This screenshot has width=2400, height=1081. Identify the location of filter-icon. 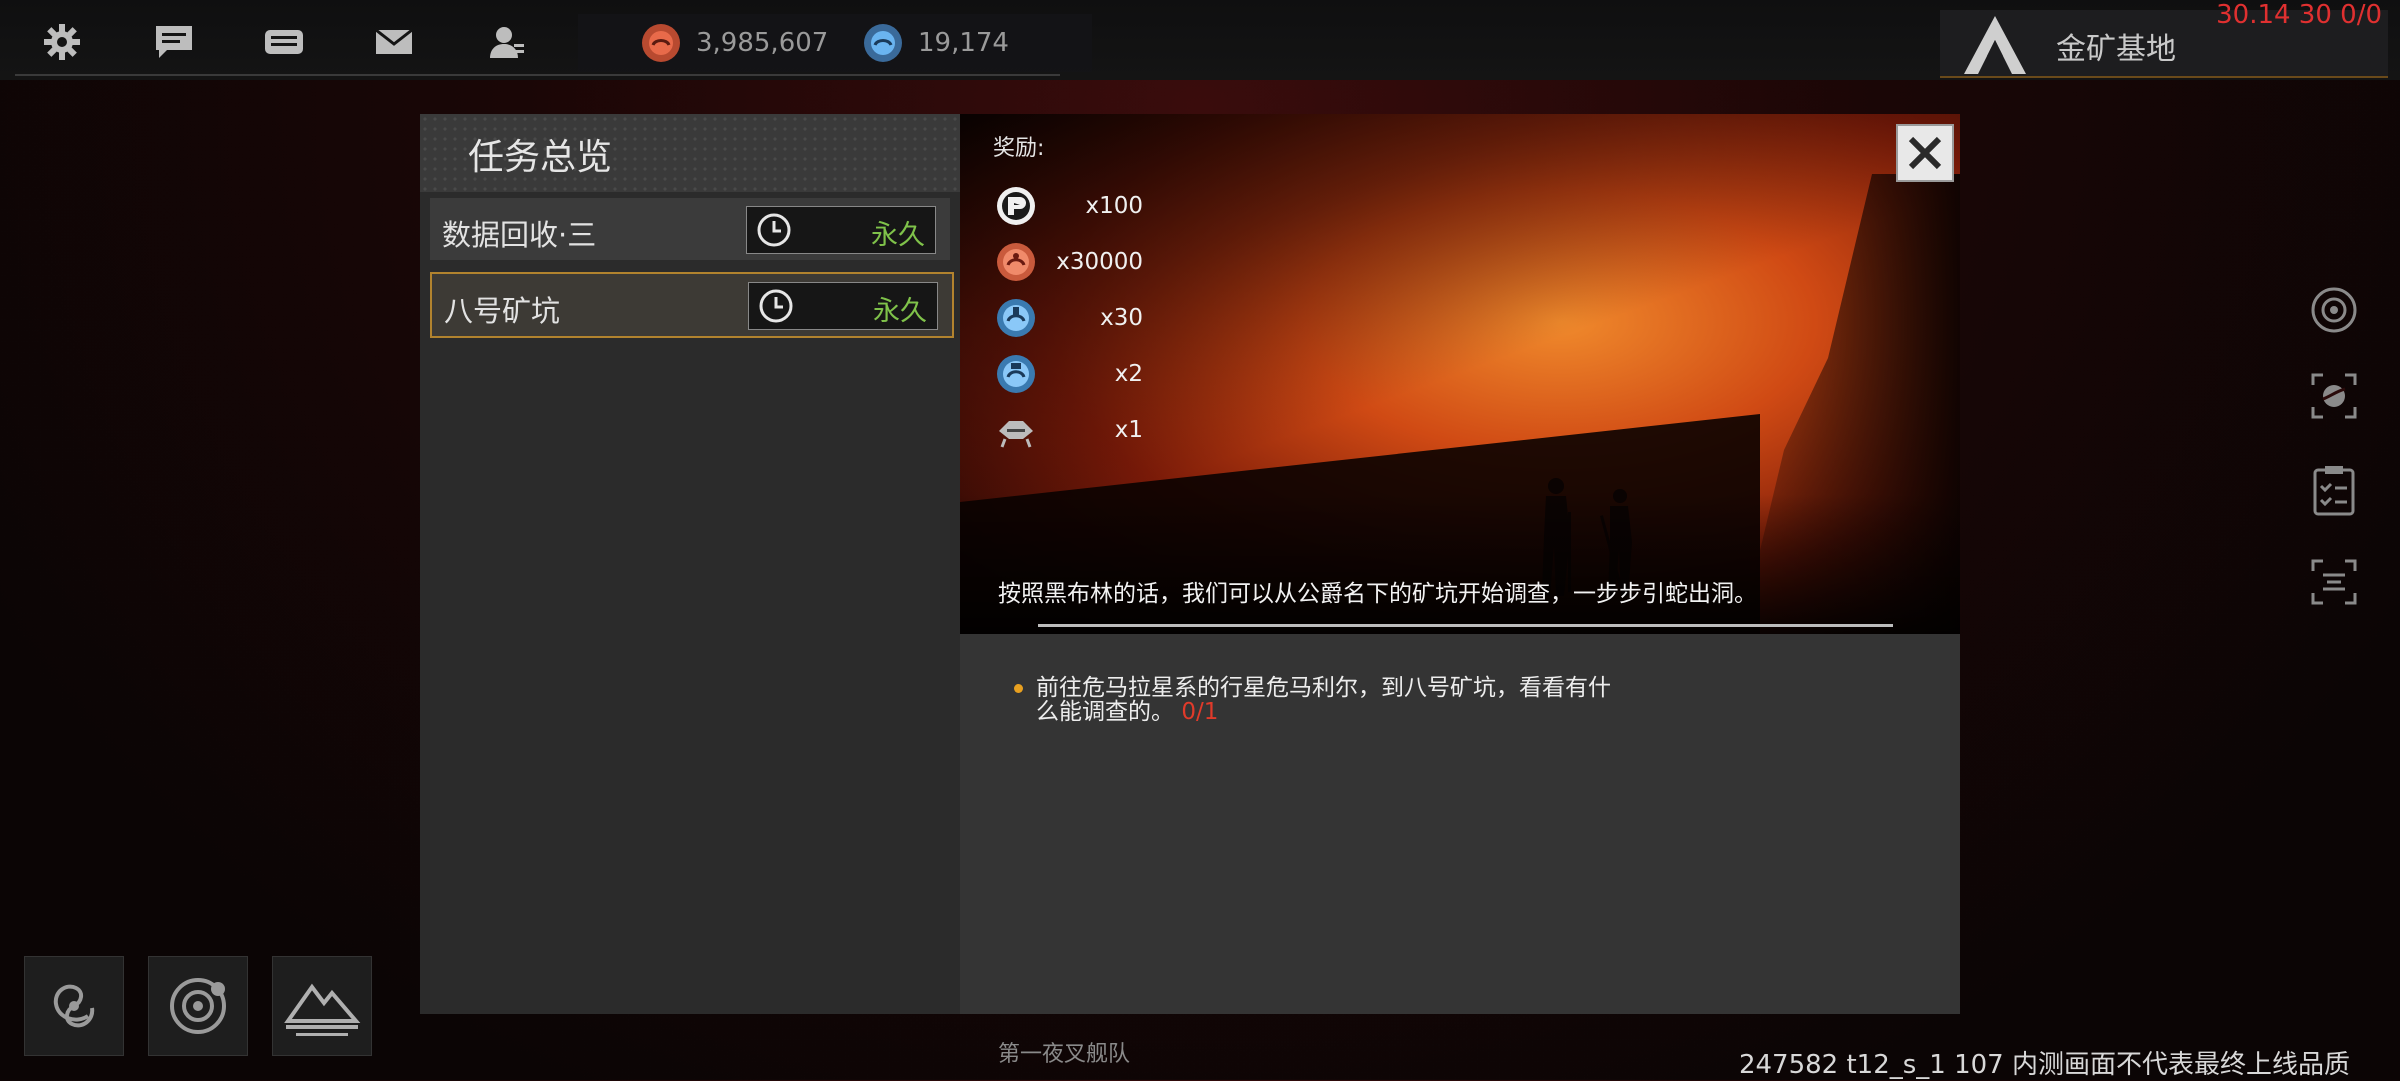
(2334, 582).